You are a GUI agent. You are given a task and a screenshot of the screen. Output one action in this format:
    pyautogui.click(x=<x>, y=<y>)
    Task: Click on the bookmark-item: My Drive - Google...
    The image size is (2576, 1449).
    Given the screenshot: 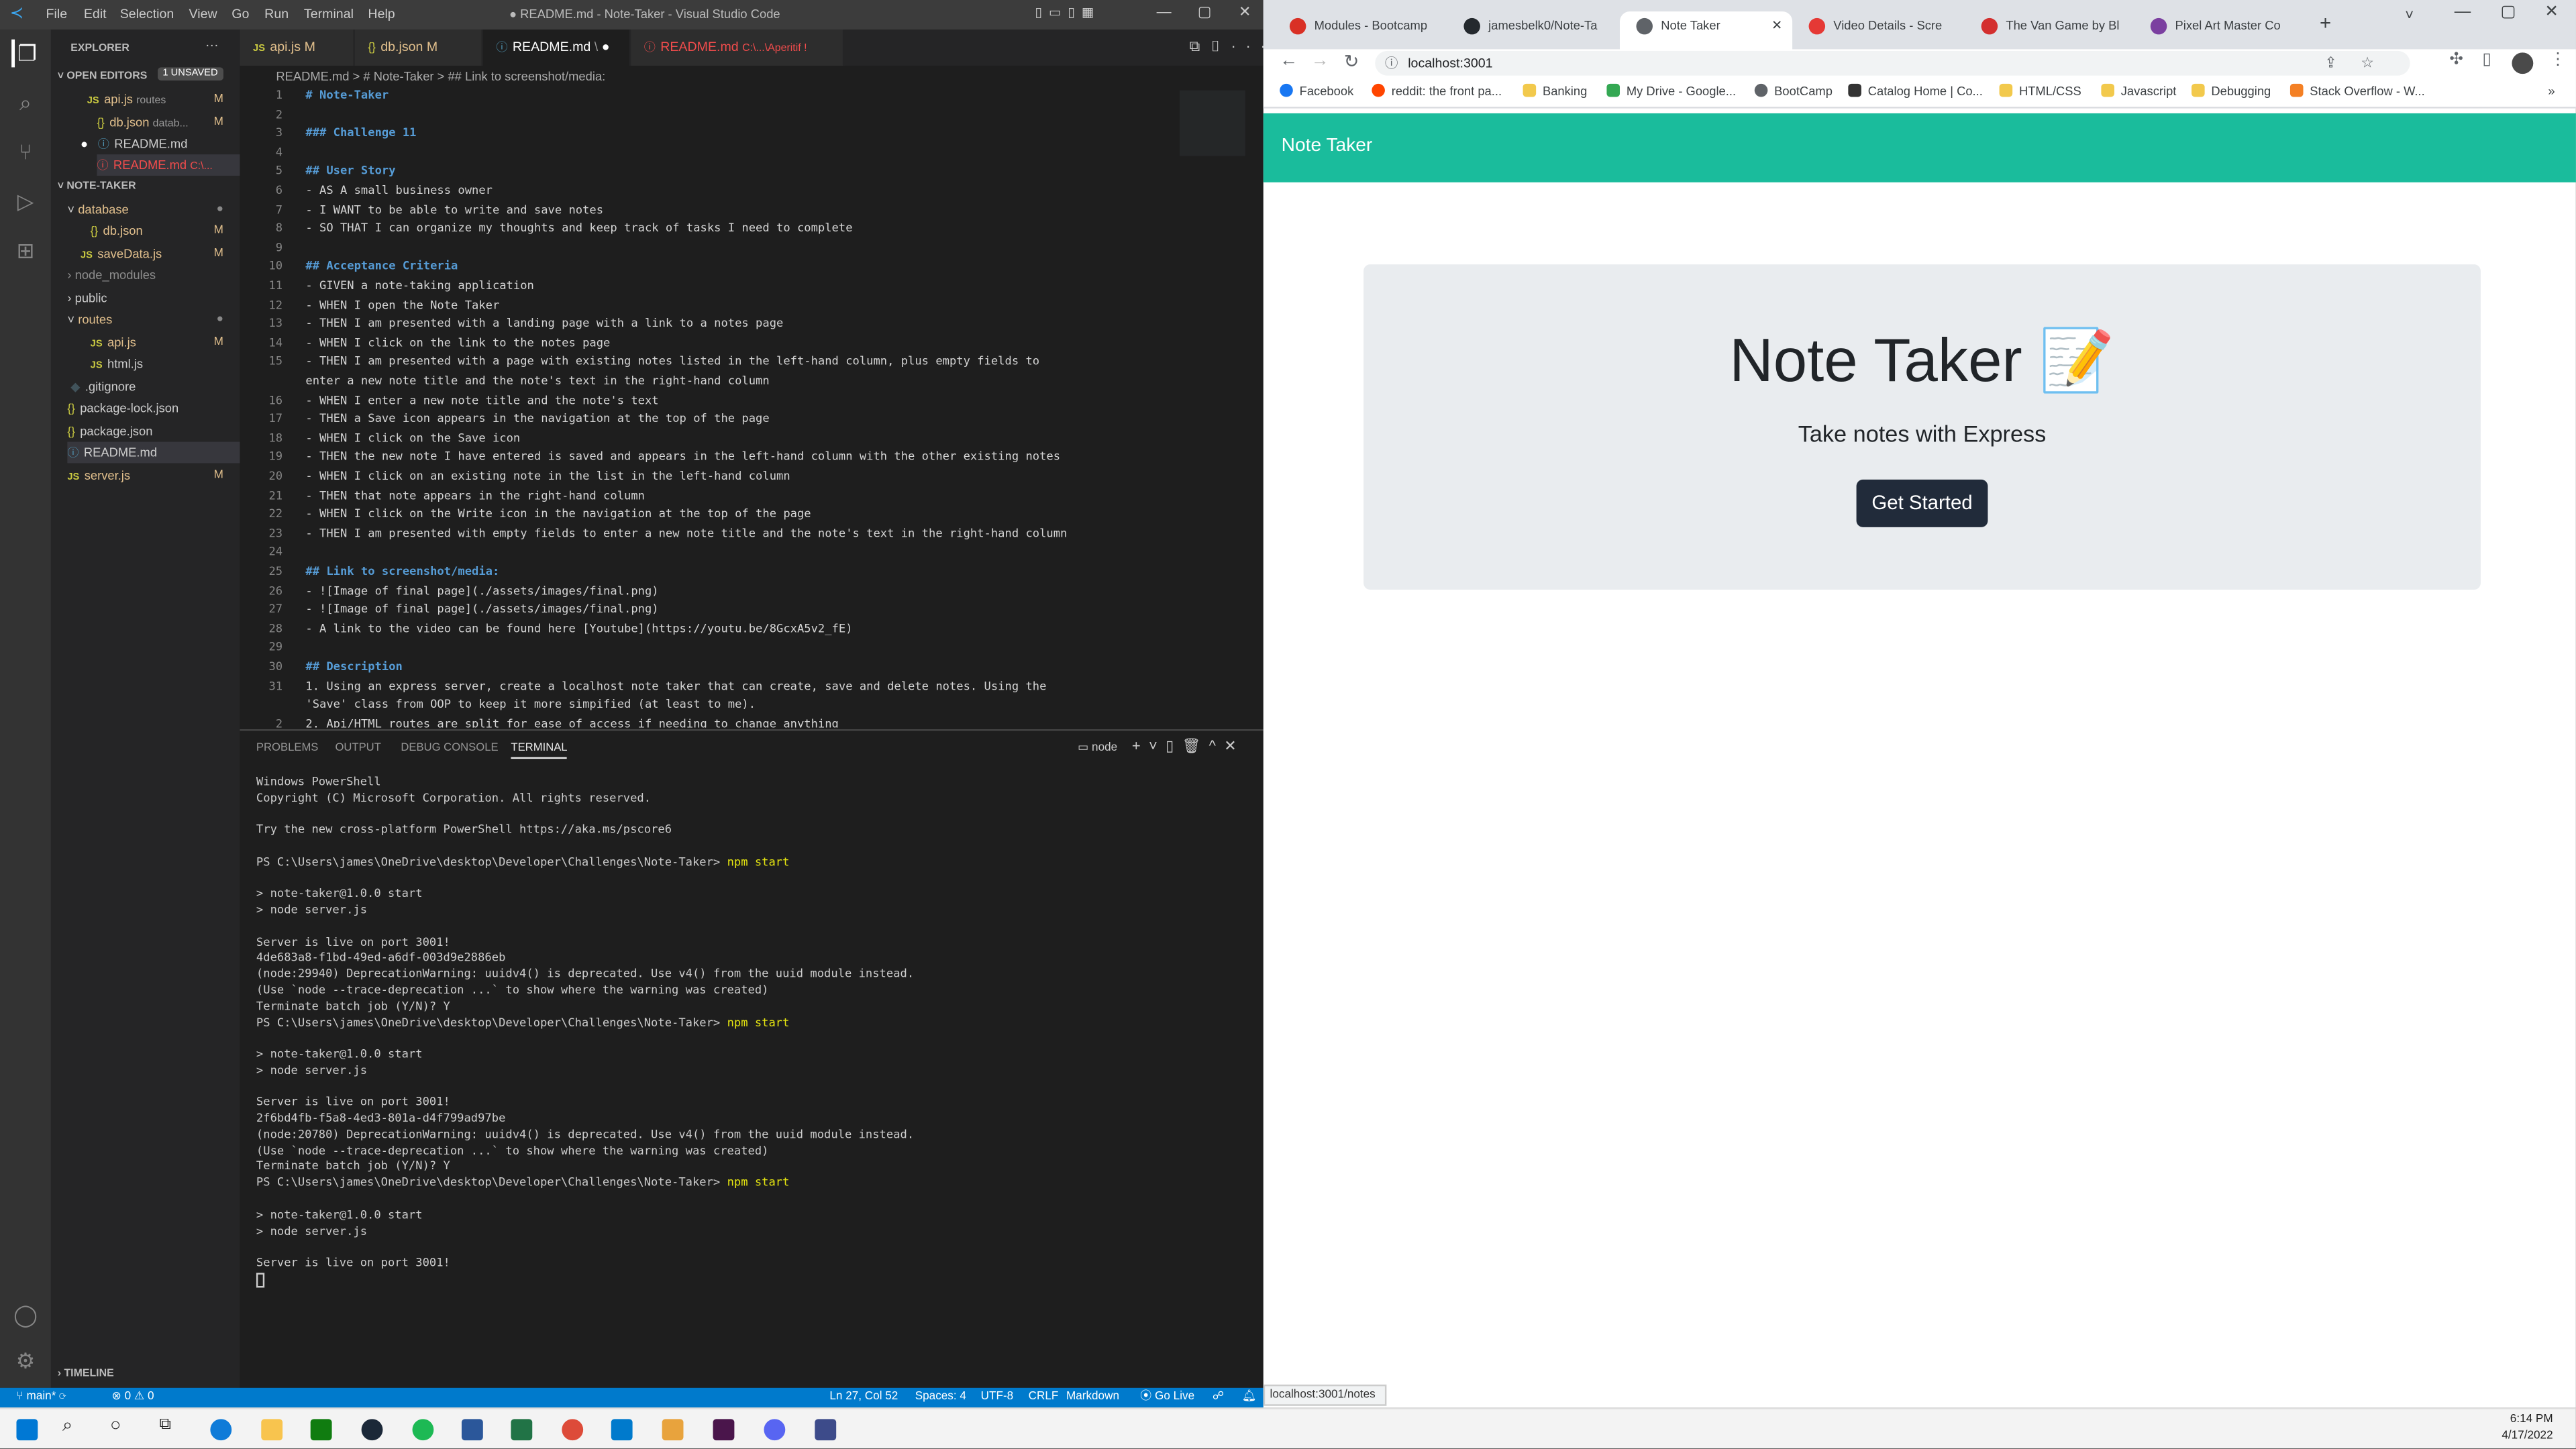 What is the action you would take?
    pyautogui.click(x=1671, y=91)
    